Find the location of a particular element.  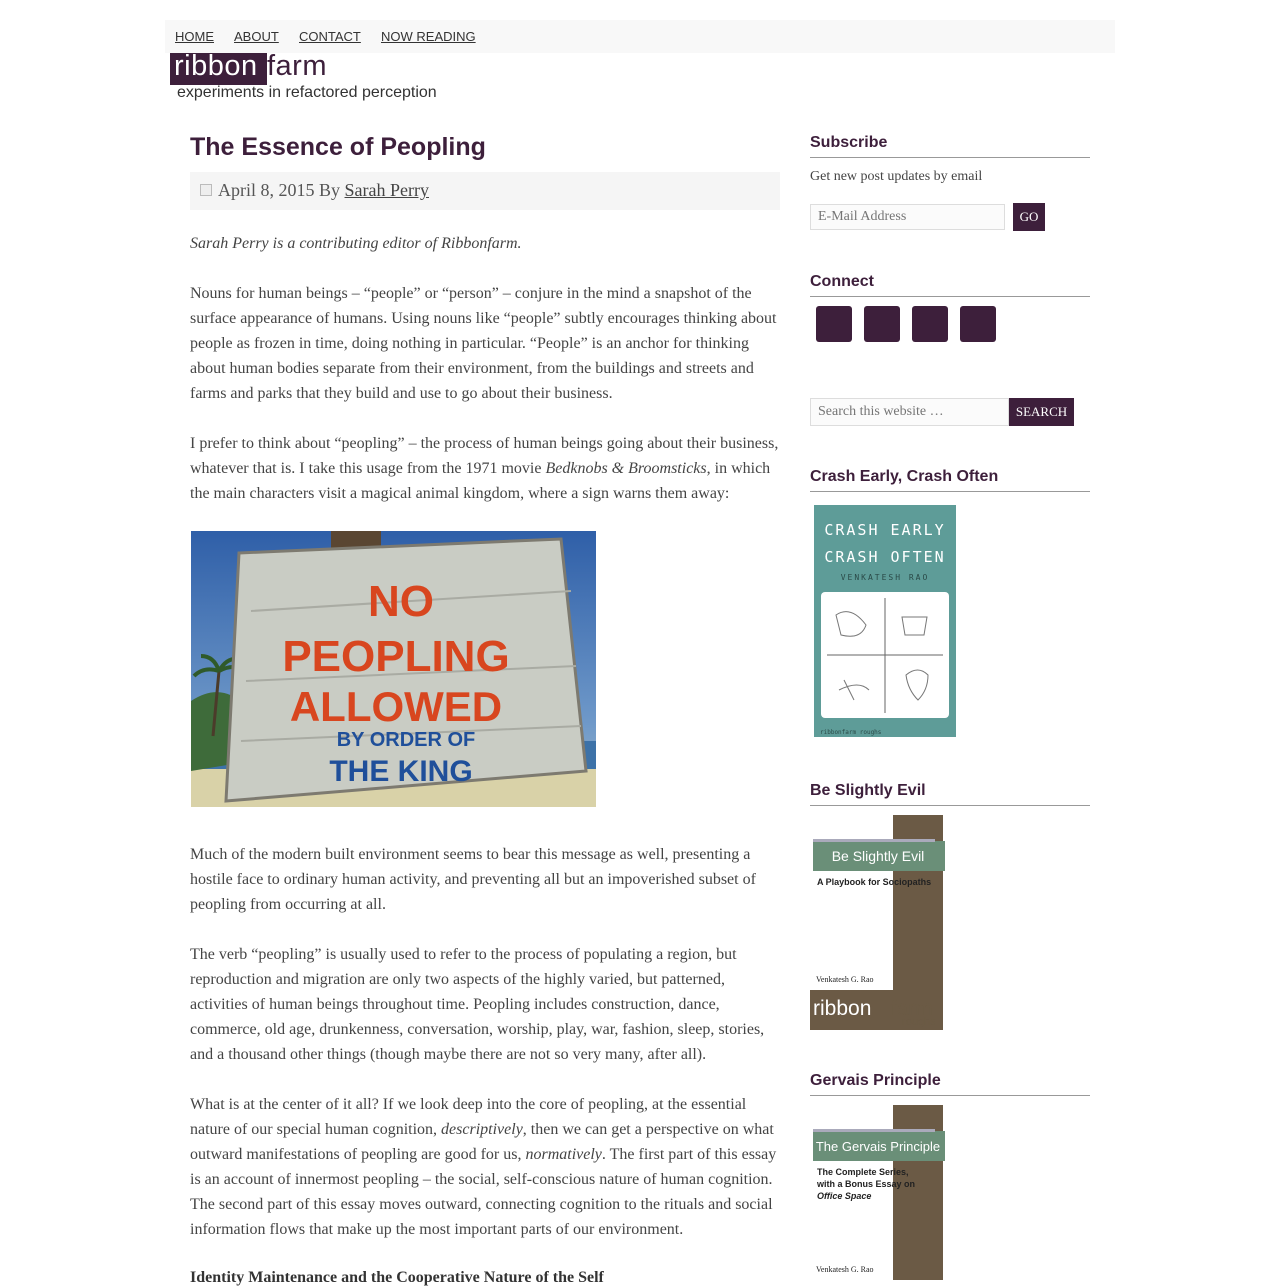

nav-home-link: HOME is located at coordinates (194, 36).